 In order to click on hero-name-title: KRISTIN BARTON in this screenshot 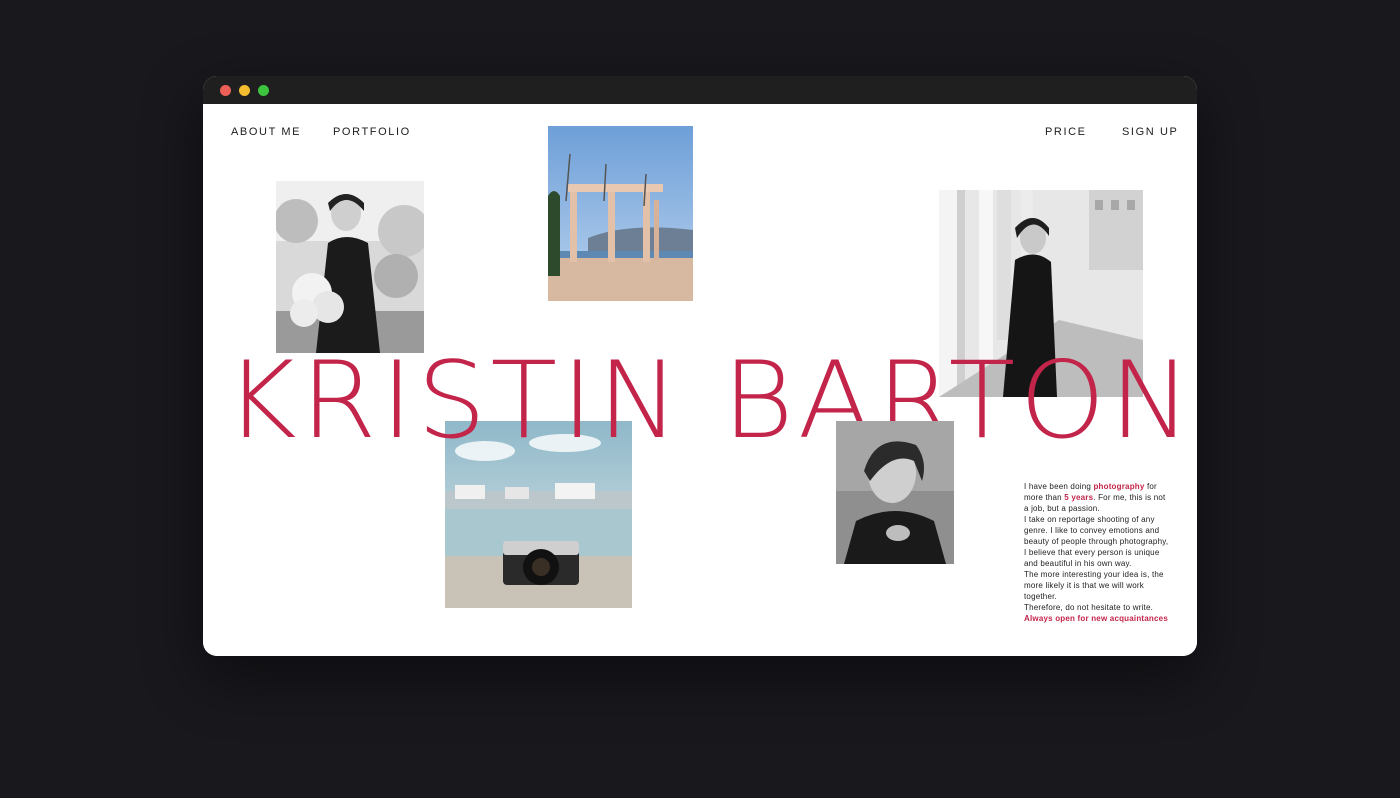, I will do `click(710, 400)`.